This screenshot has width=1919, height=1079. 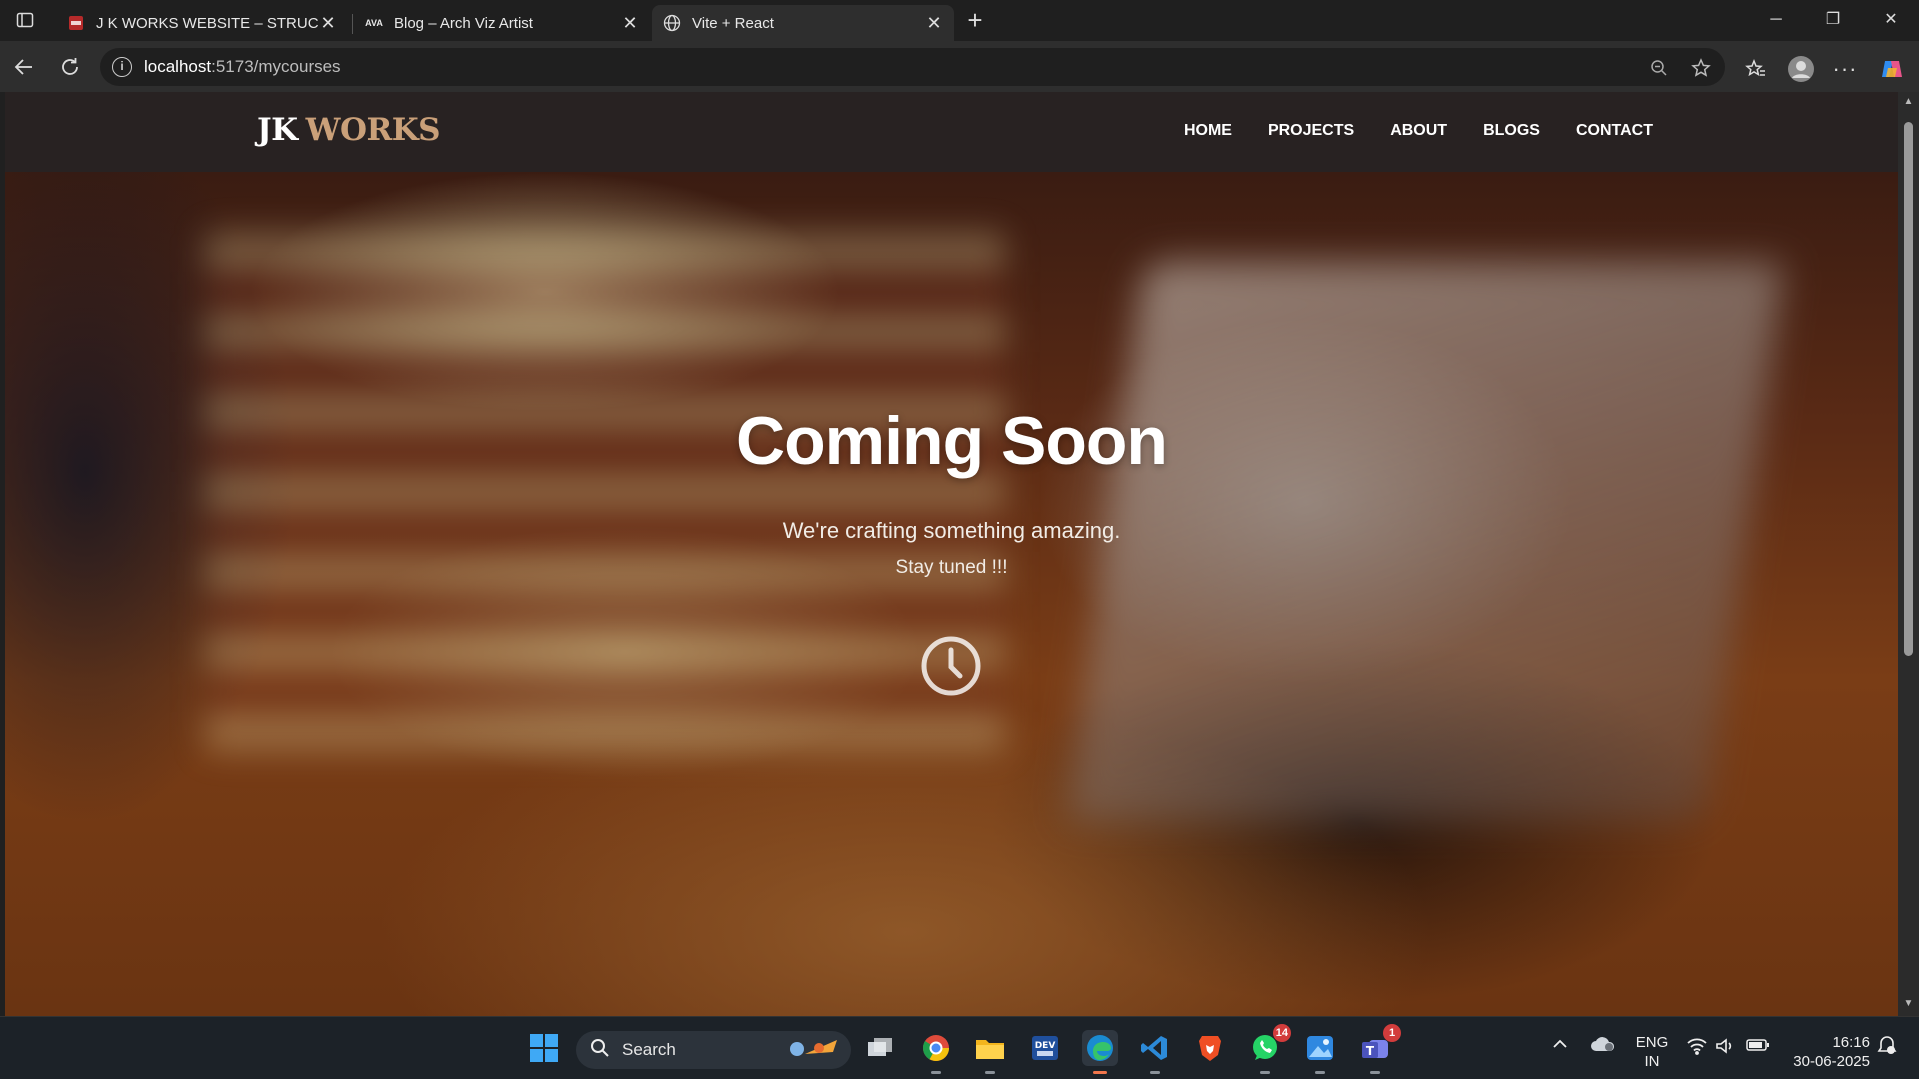 I want to click on search-icon, so click(x=600, y=1050).